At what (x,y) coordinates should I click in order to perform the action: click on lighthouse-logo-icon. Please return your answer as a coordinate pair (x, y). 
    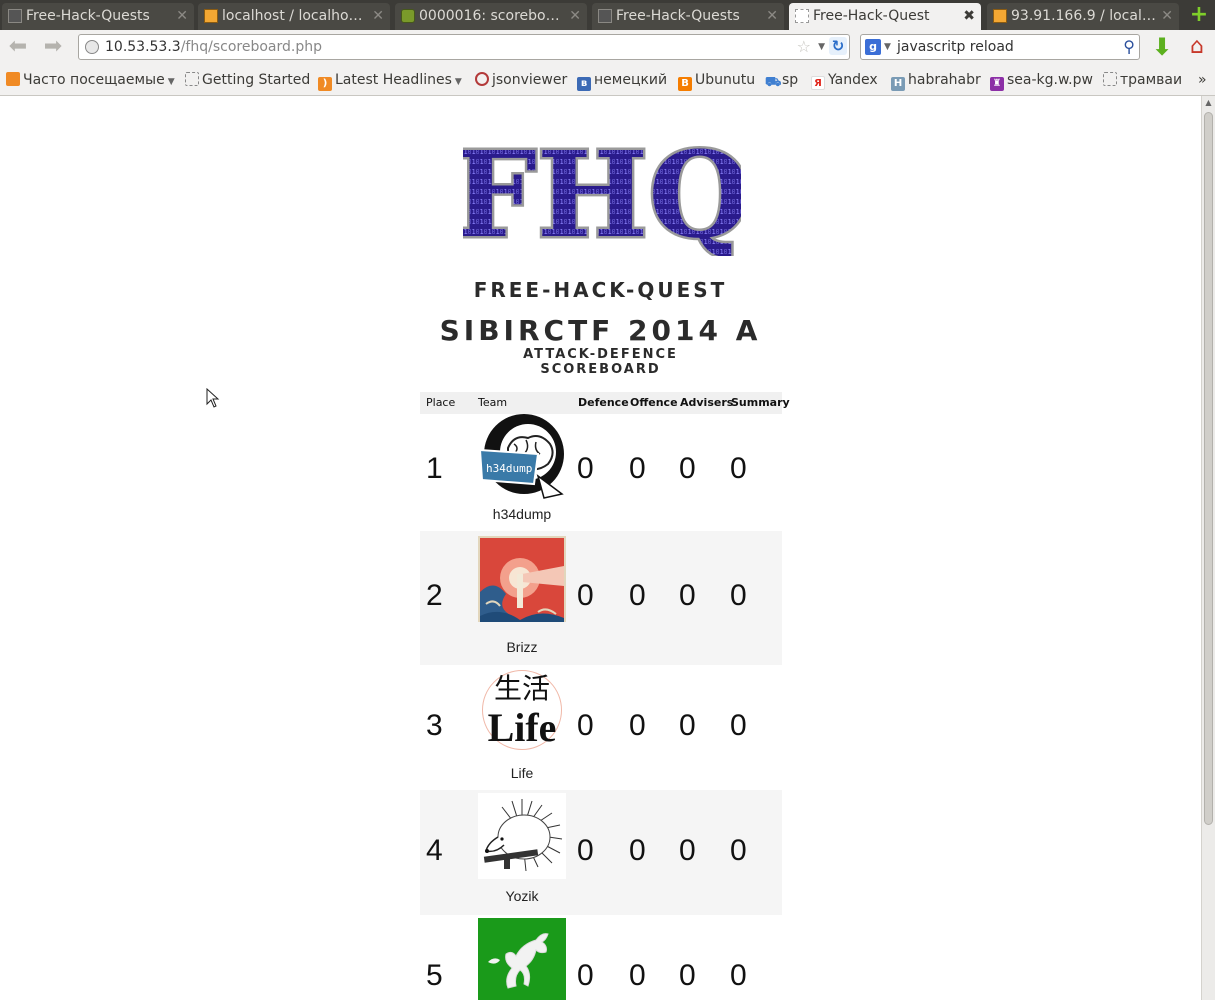
    Looking at the image, I should click on (522, 579).